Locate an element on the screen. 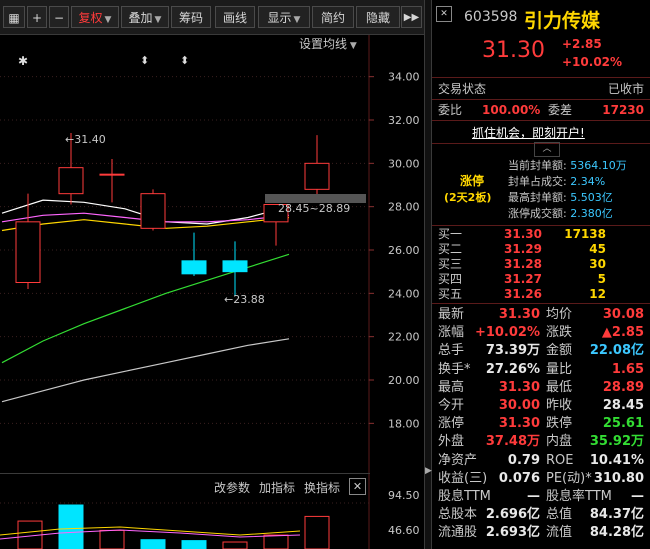 Image resolution: width=650 pixels, height=549 pixels. open-account-link: 抓住机会，即刻开户! is located at coordinates (528, 132).